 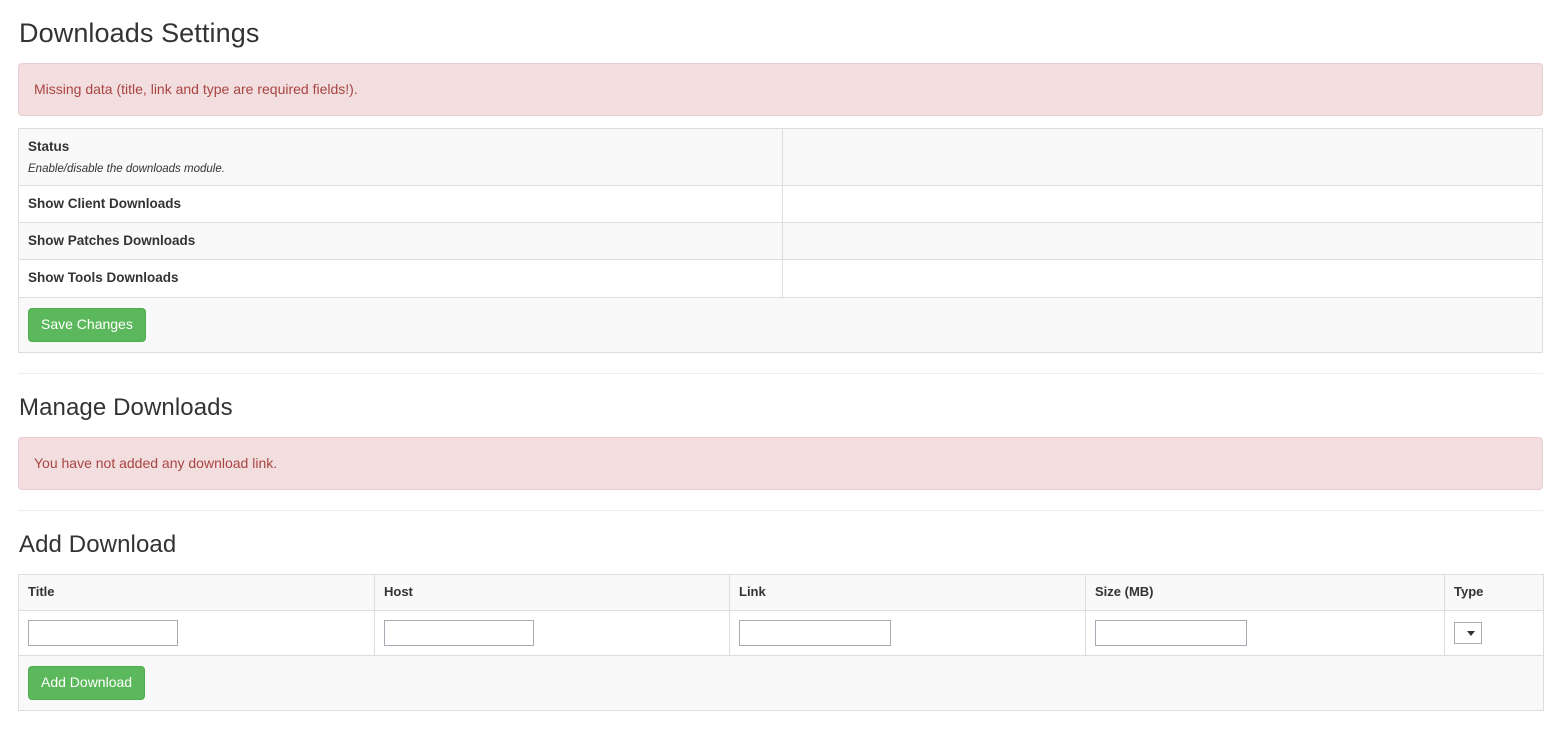 What do you see at coordinates (1162, 241) in the screenshot?
I see `settings-row-show-patches-downloads-control-cell` at bounding box center [1162, 241].